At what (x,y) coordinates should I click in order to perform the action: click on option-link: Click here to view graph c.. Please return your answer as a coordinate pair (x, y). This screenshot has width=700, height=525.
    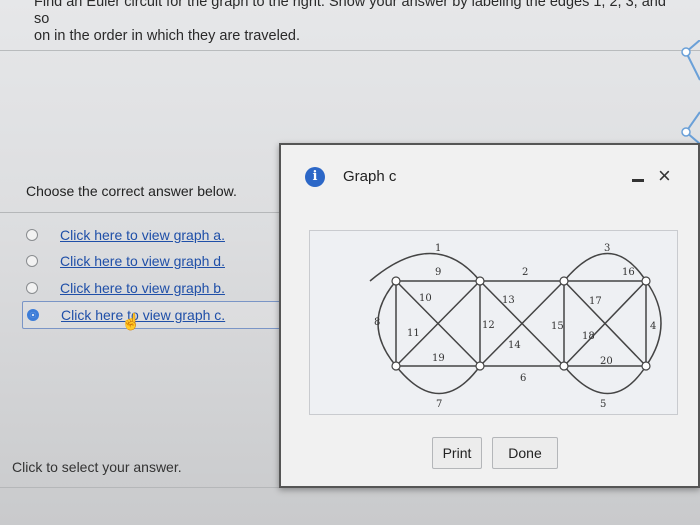
    Looking at the image, I should click on (143, 315).